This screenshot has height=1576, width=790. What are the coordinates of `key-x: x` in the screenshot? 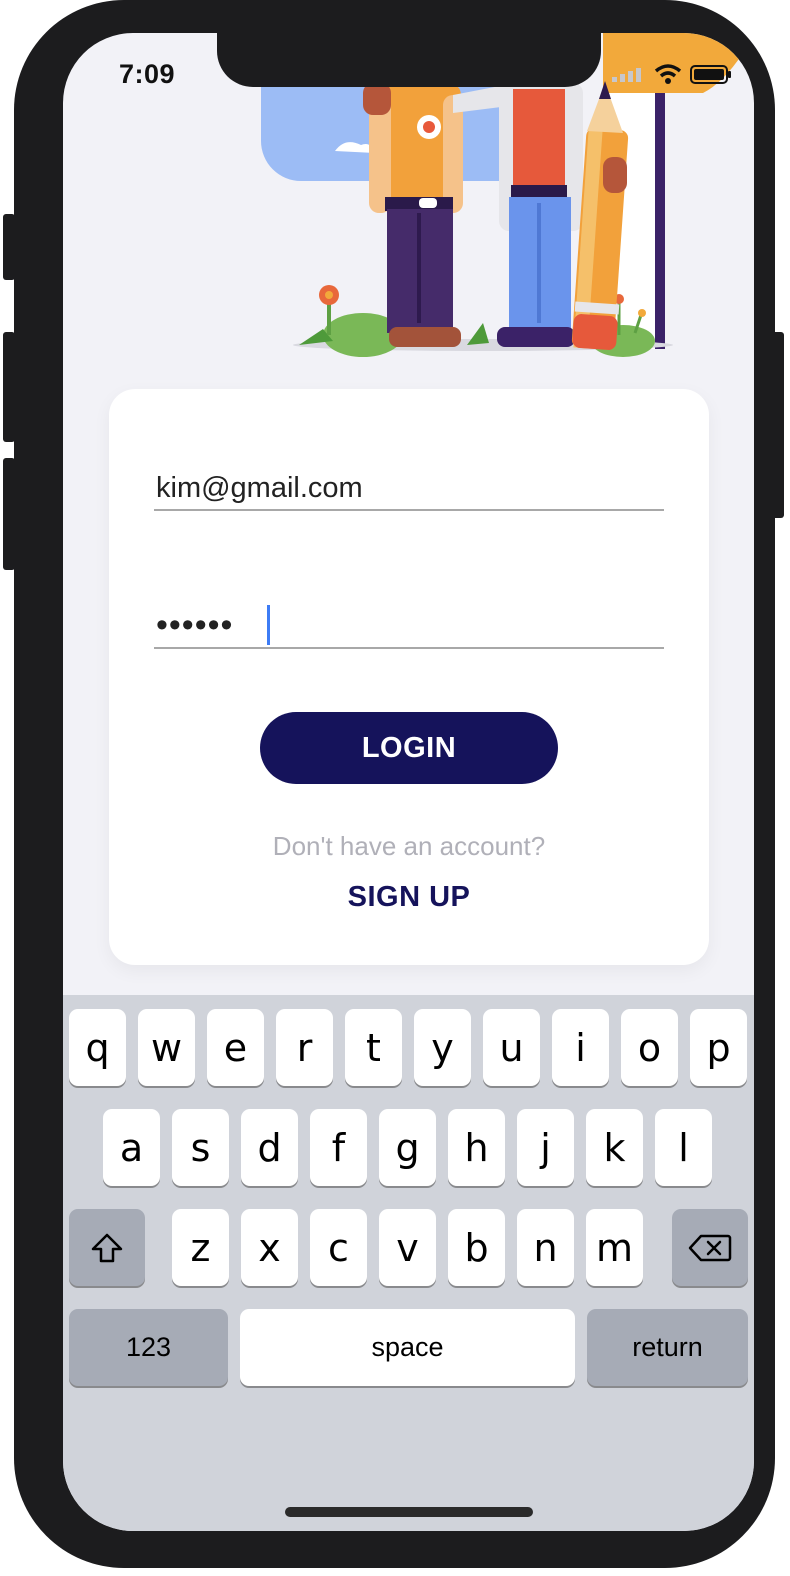 It's located at (269, 1247).